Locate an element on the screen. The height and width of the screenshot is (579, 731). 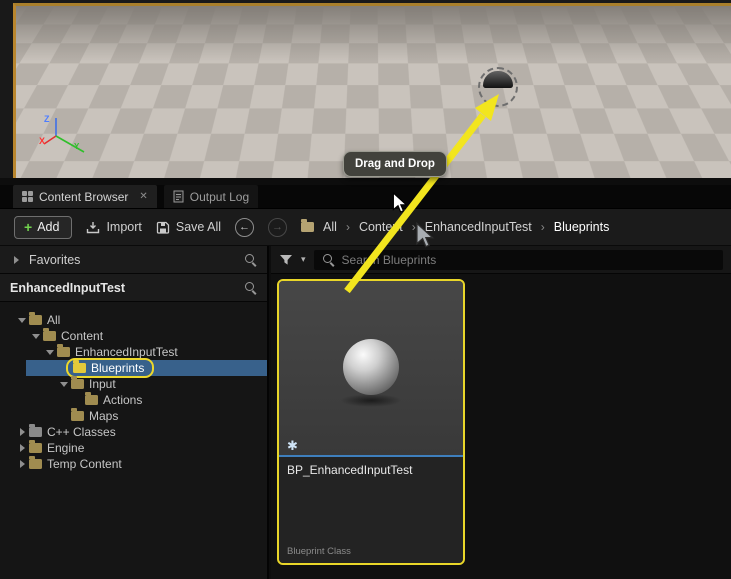
tree-item-temp-content: Temp Content is located at coordinates (133, 464).